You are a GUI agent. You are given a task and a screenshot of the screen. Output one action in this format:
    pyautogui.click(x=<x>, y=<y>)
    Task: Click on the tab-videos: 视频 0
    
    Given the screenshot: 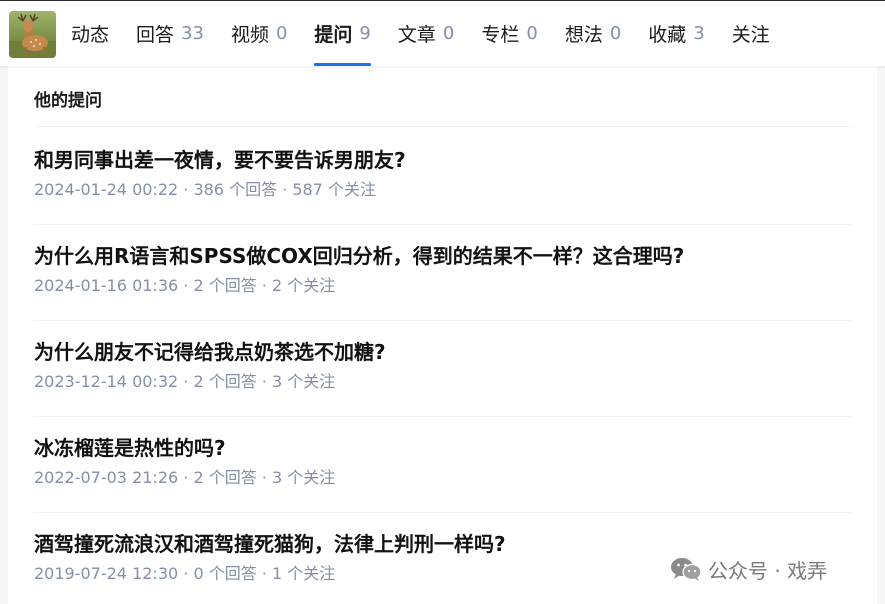 What is the action you would take?
    pyautogui.click(x=259, y=33)
    